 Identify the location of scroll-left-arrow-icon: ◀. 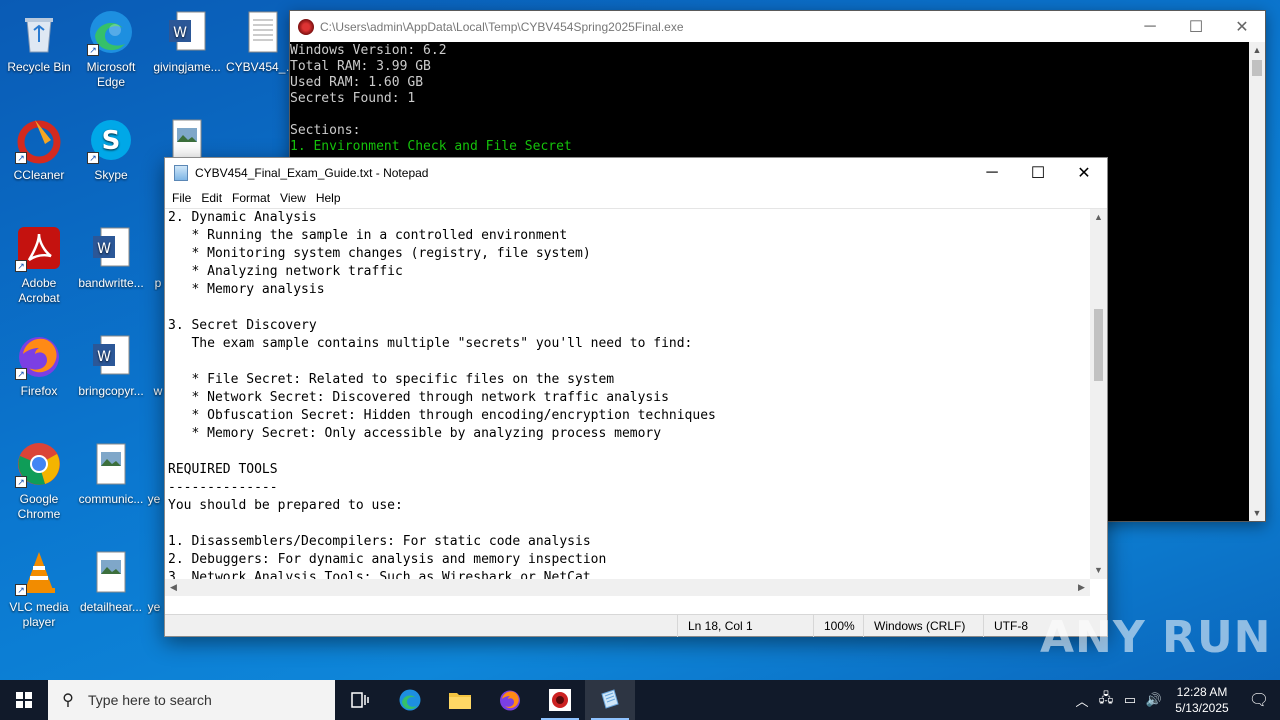
(173, 587).